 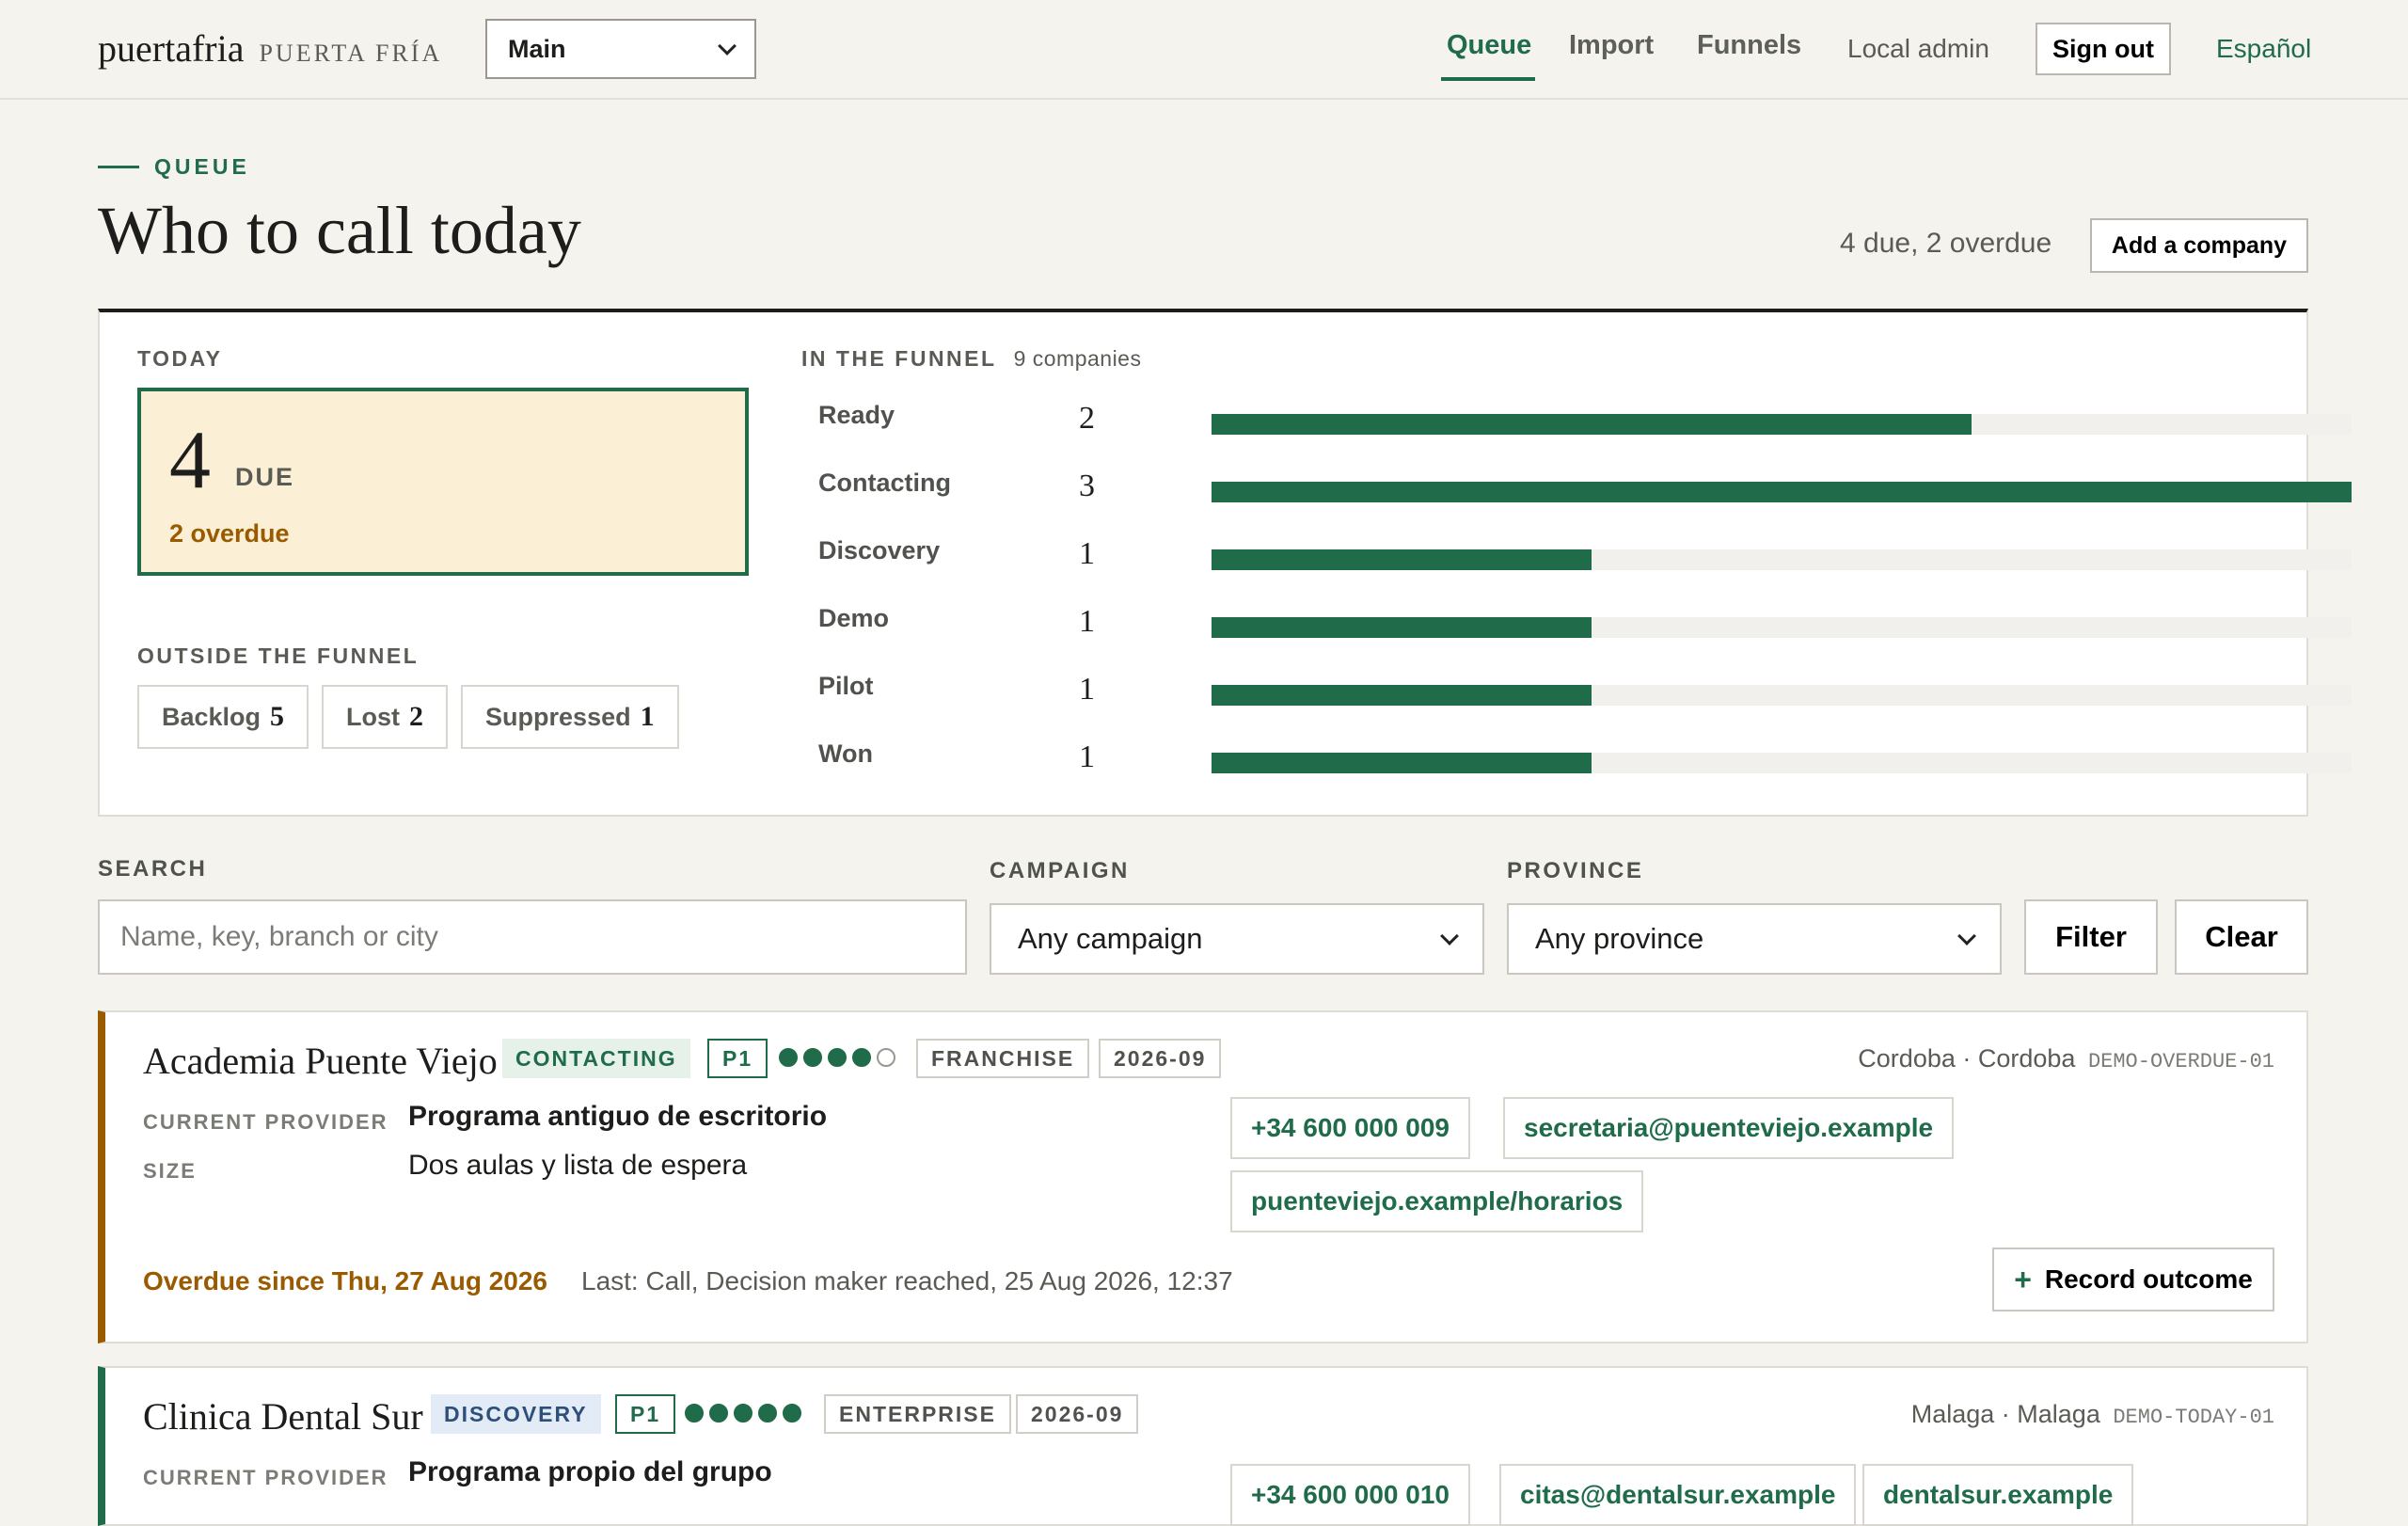 I want to click on company-key: DEMO-OVERDUE-01, so click(x=2180, y=1061).